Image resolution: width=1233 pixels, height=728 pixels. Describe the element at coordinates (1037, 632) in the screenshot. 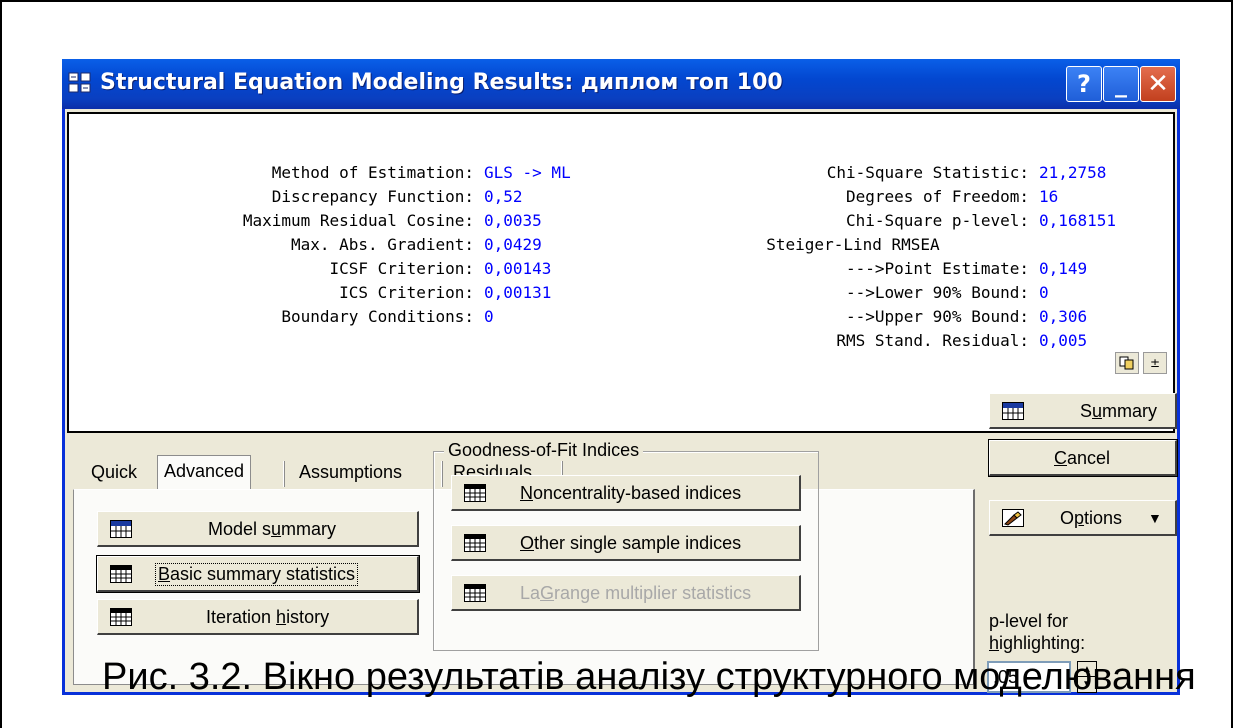

I see `plevel-label: p-level for highlighting:` at that location.